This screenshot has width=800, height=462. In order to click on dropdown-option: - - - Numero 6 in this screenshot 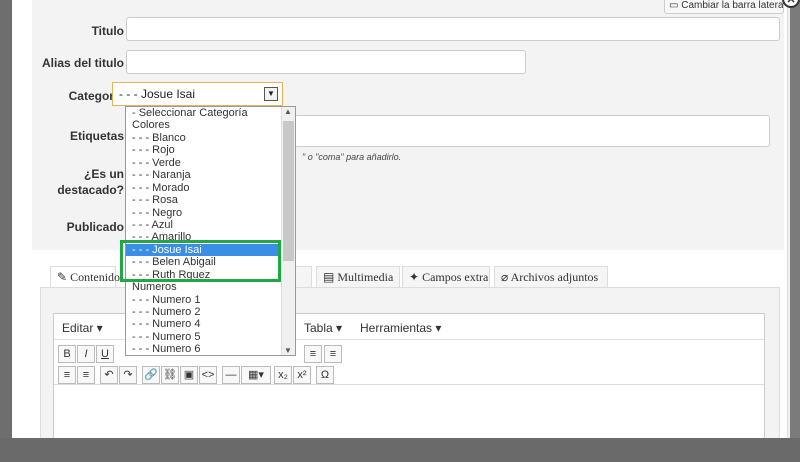, I will do `click(204, 349)`.